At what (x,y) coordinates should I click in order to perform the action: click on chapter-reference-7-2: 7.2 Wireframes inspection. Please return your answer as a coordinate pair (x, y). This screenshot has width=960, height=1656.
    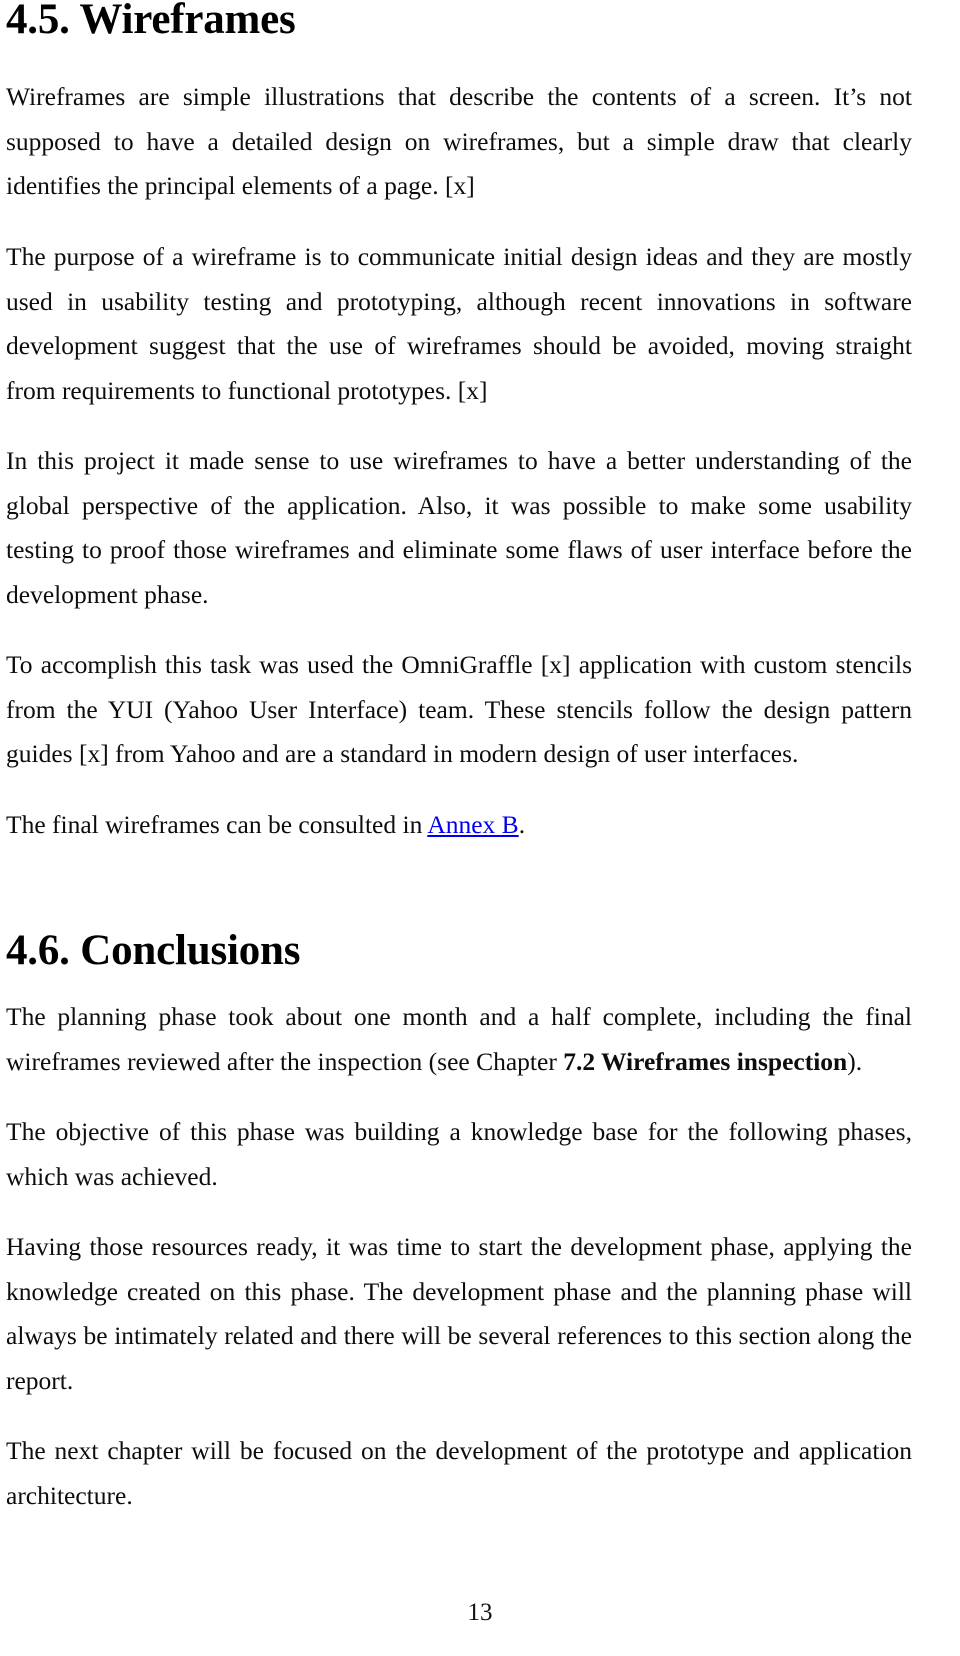
    Looking at the image, I should click on (705, 1061).